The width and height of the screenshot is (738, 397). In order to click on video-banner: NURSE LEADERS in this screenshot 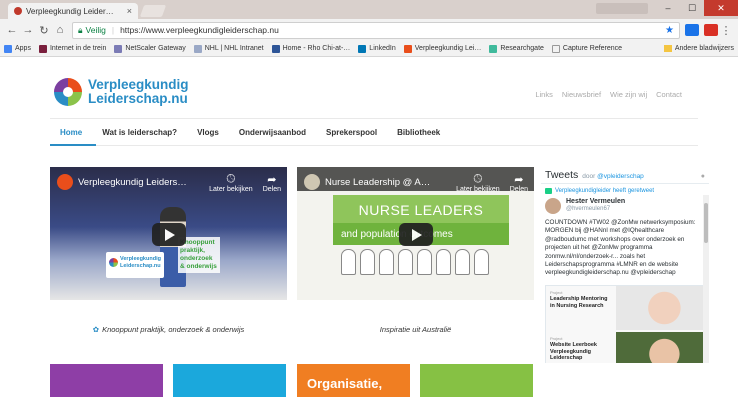, I will do `click(421, 210)`.